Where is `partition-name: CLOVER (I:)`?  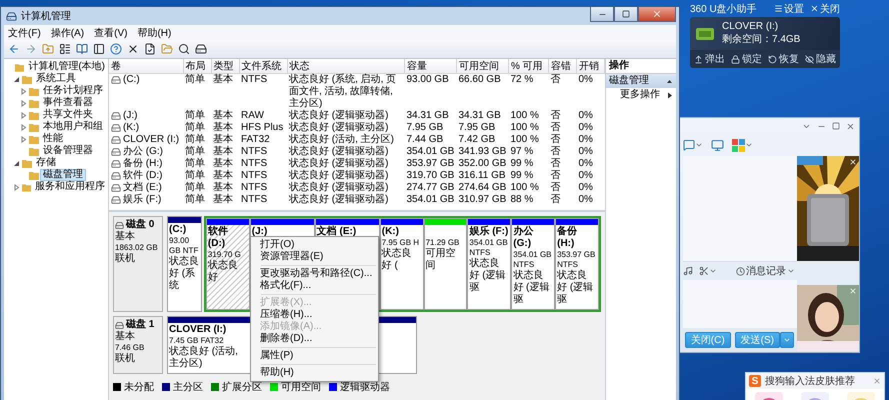
partition-name: CLOVER (I:) is located at coordinates (198, 330).